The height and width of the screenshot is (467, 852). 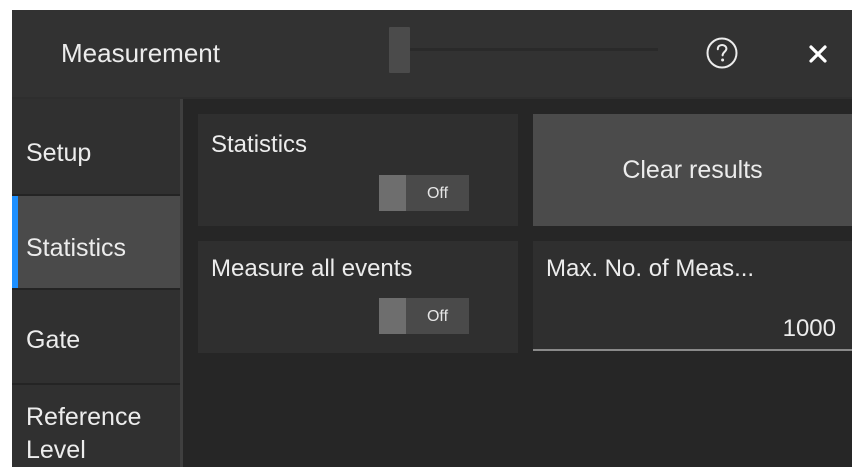 What do you see at coordinates (53, 340) in the screenshot?
I see `sidebar-item-label: Gate` at bounding box center [53, 340].